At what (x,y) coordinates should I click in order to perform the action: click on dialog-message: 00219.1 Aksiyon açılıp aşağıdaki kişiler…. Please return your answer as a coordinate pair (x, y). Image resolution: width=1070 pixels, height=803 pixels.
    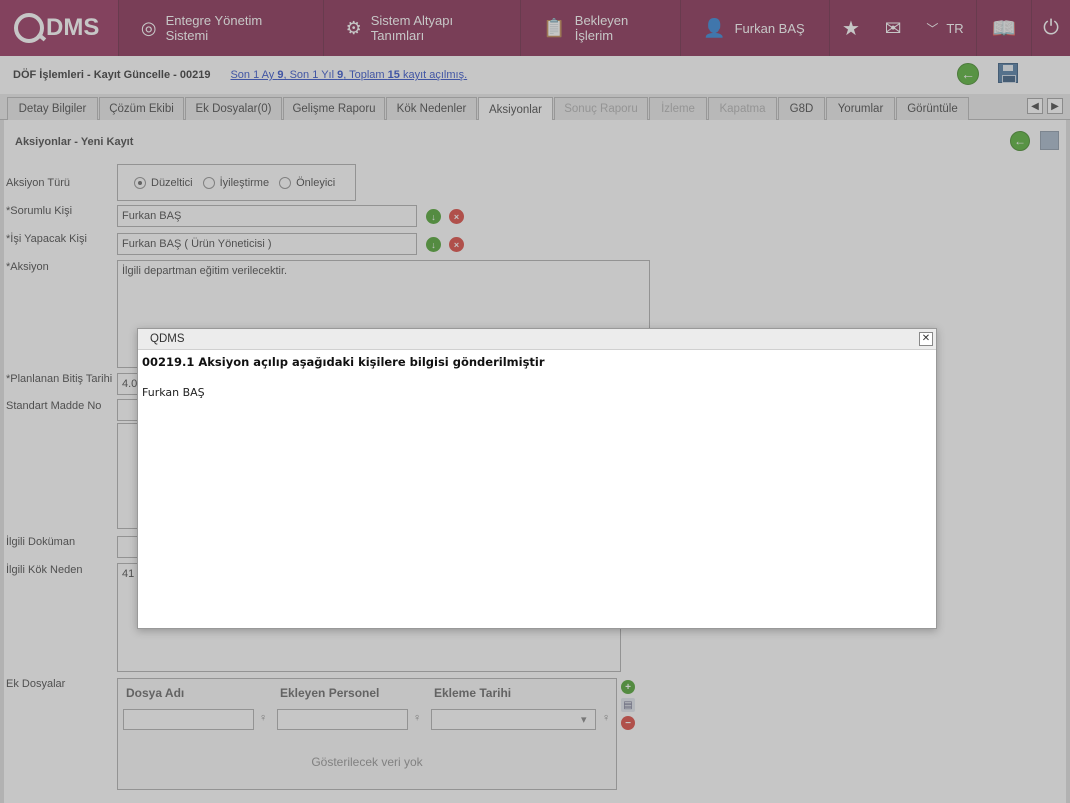
    Looking at the image, I should click on (343, 362).